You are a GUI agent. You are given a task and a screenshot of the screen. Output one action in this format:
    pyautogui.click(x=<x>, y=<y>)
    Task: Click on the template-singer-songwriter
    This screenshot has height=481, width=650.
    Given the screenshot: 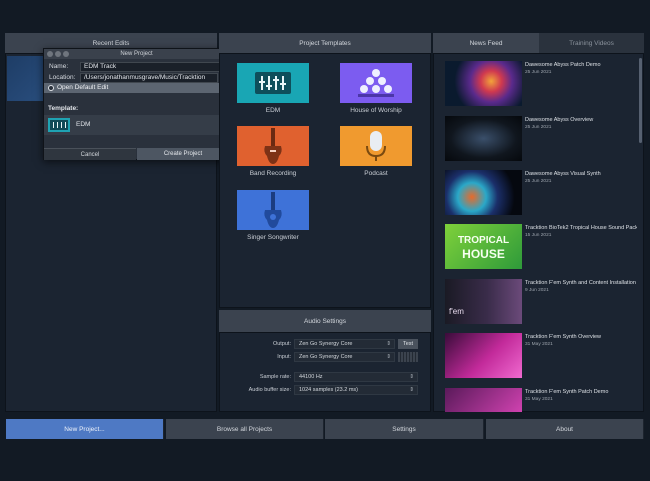 What is the action you would take?
    pyautogui.click(x=273, y=210)
    